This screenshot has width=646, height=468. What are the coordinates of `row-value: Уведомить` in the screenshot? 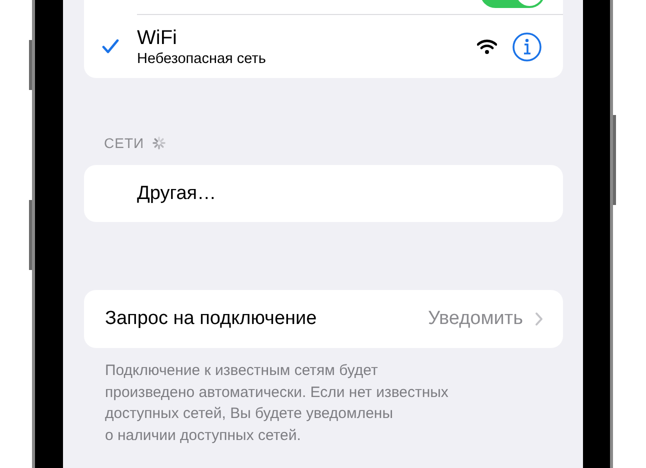 It's located at (475, 319).